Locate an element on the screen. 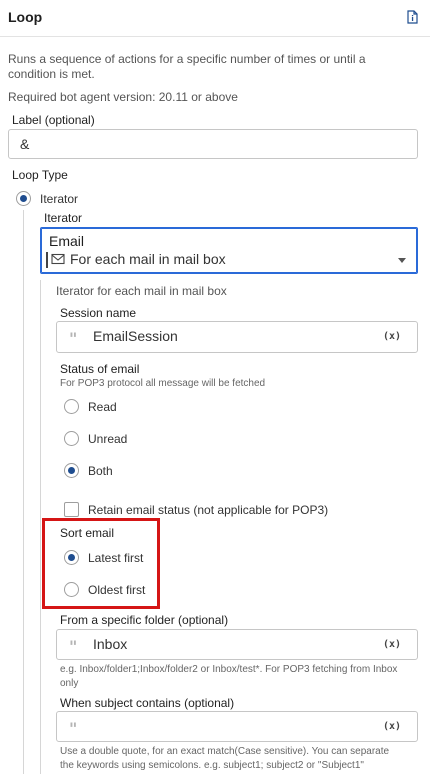 This screenshot has height=774, width=430. status-unread-label: Unread is located at coordinates (108, 439).